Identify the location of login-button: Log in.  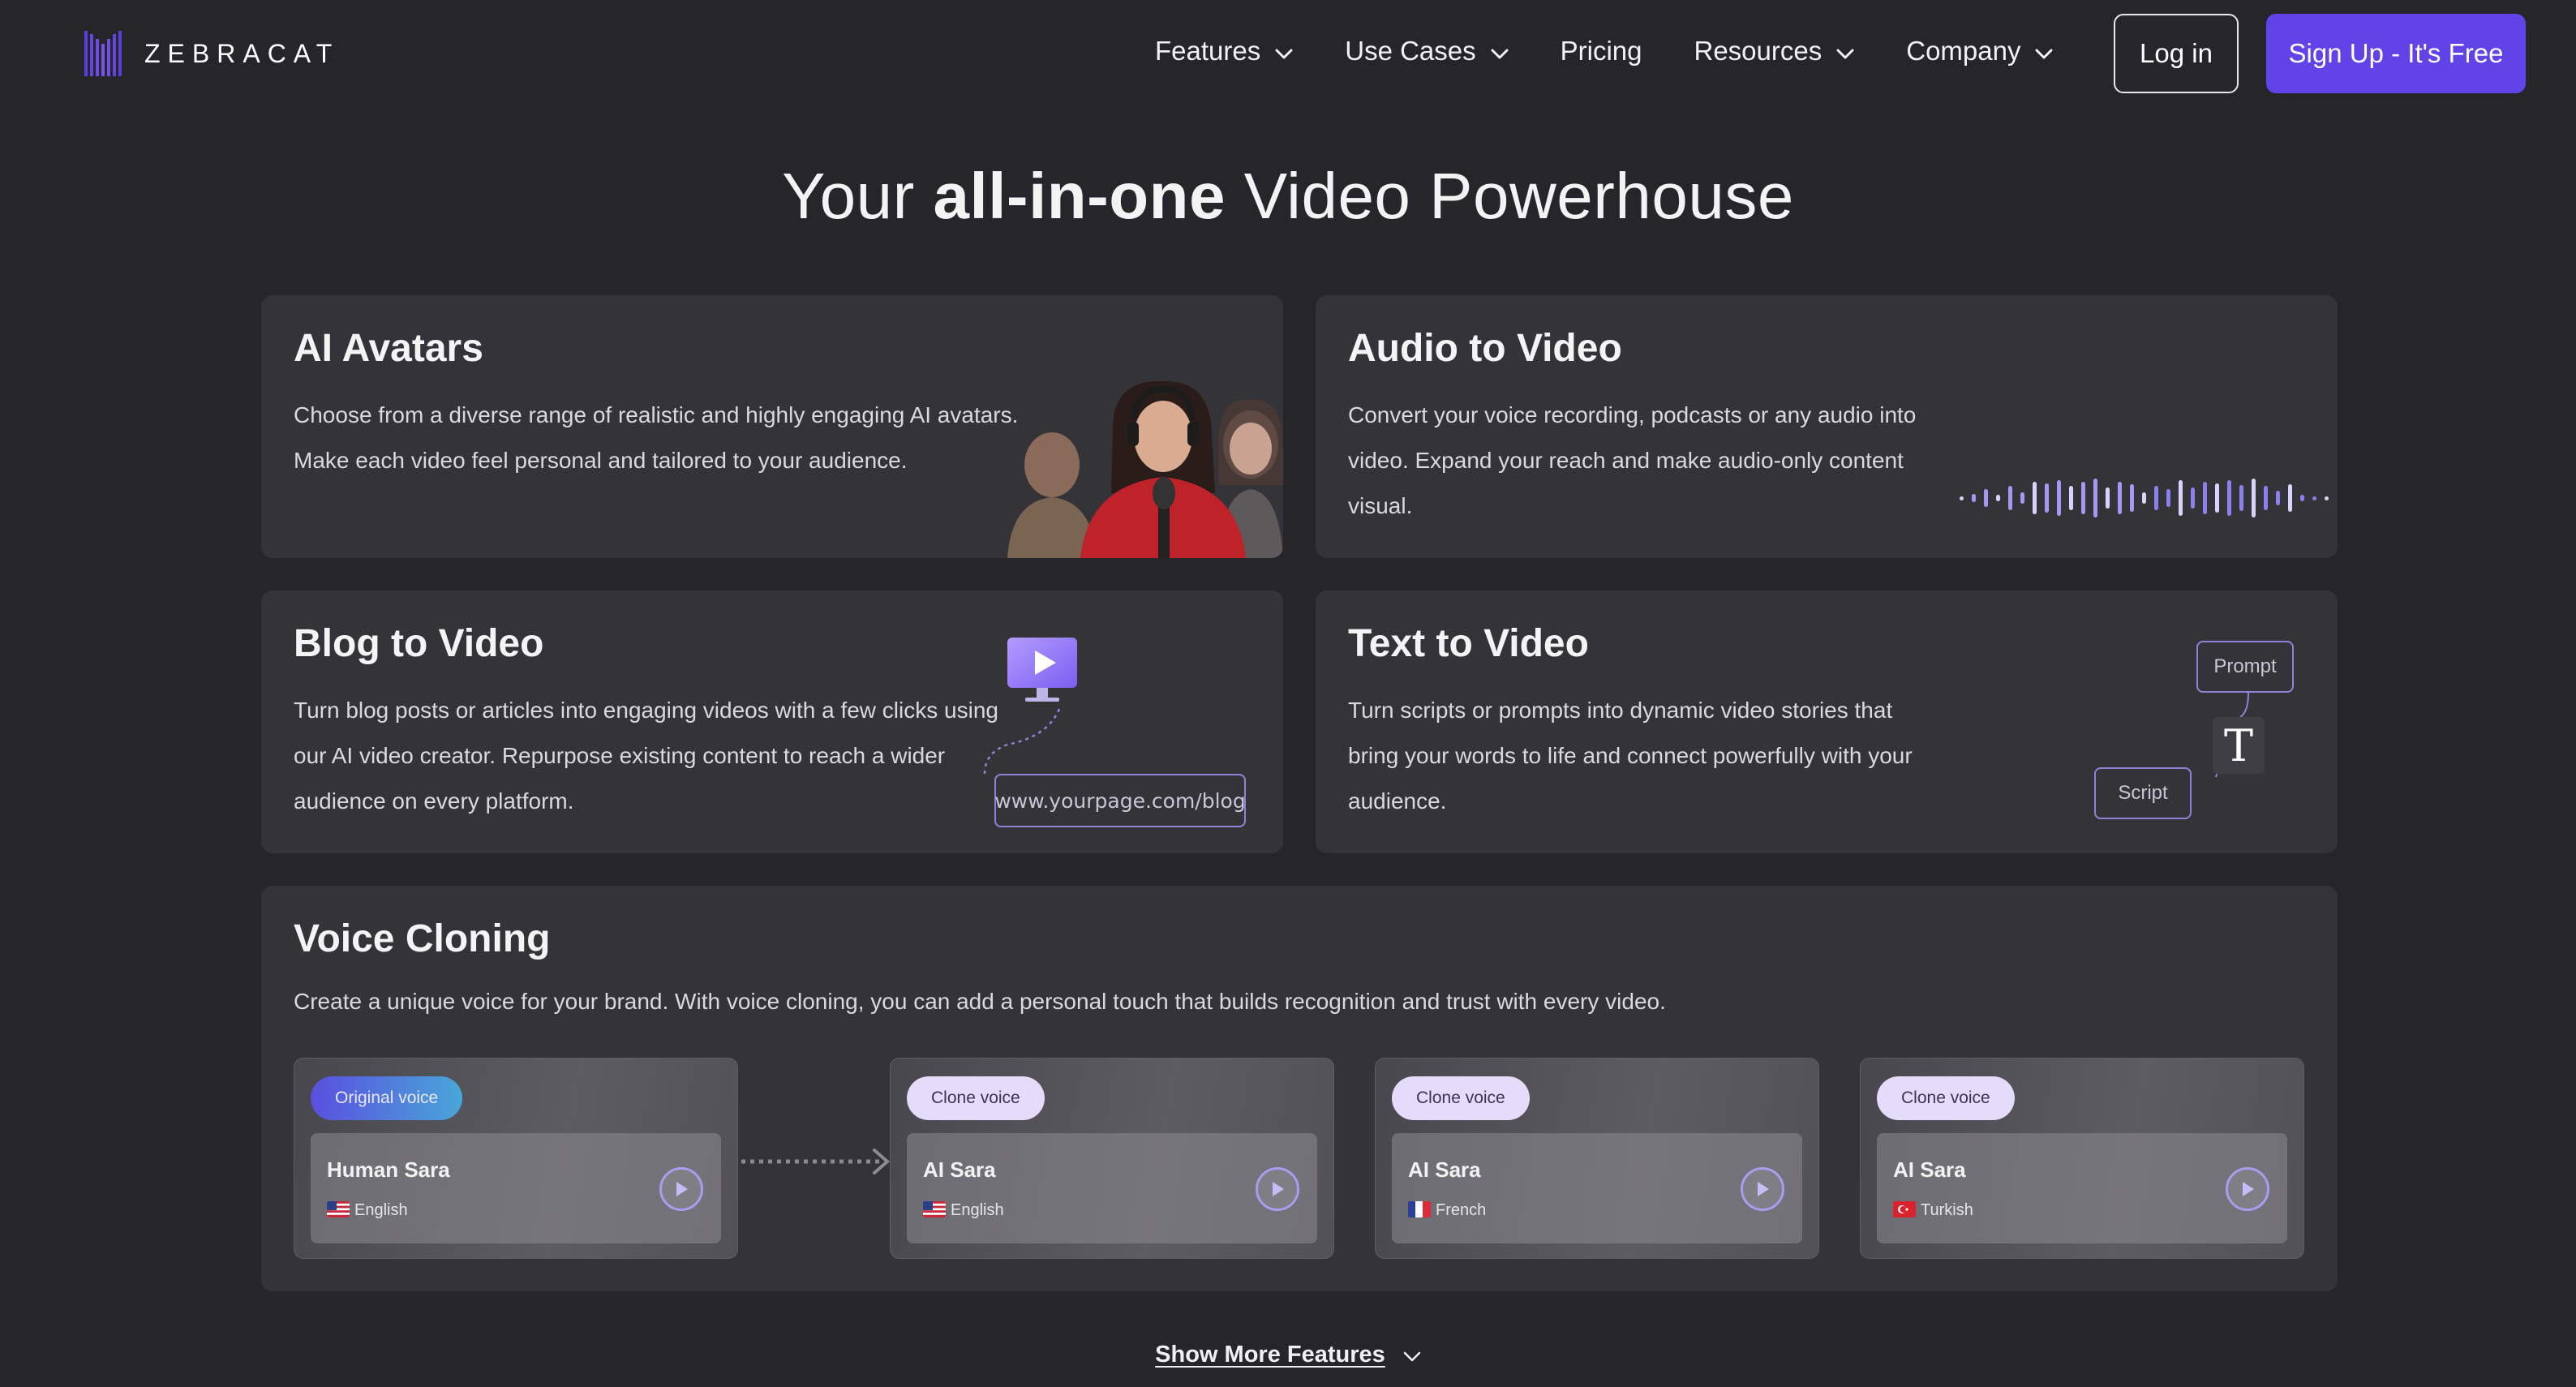
(2176, 53).